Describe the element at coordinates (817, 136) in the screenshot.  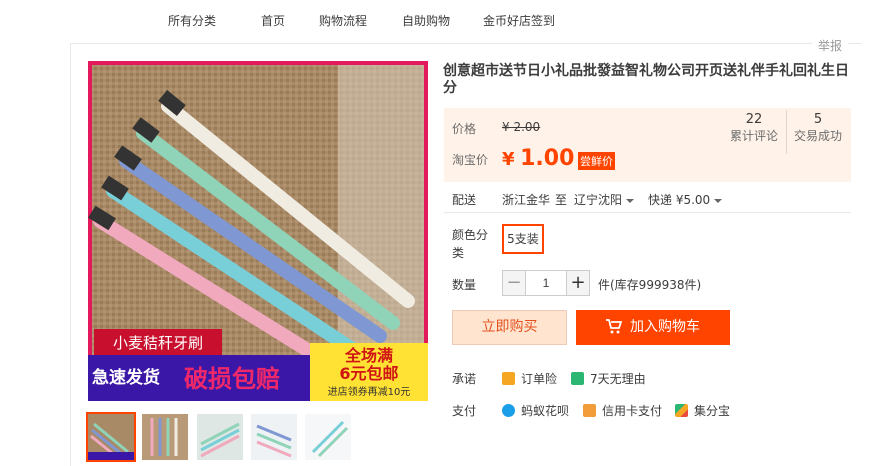
I see `transaction-count-label: 交易成功` at that location.